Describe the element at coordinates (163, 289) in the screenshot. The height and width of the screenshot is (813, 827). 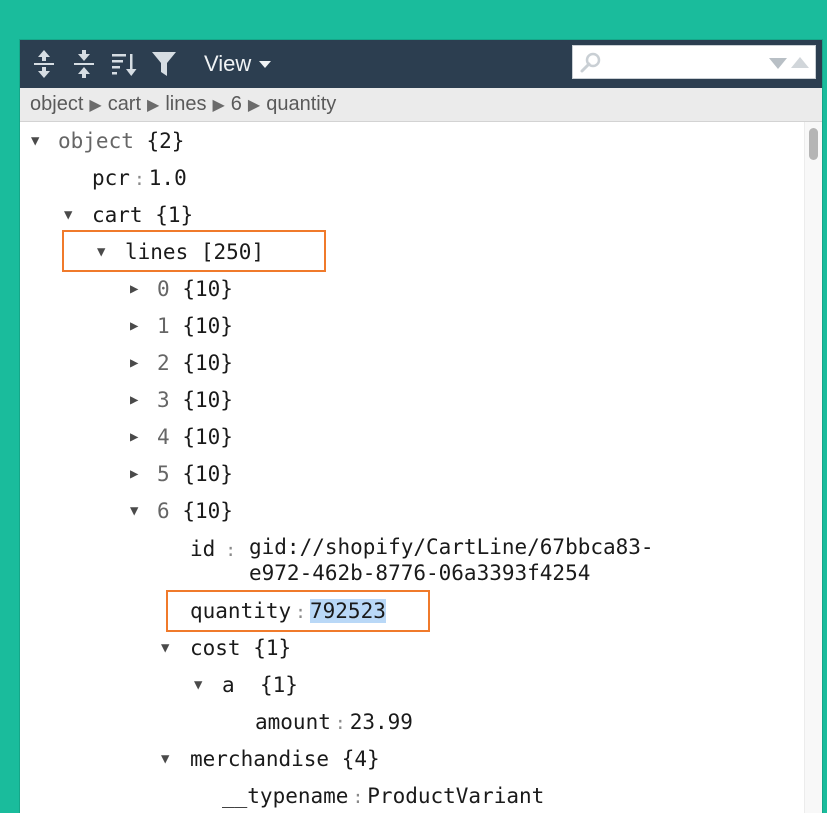
I see `tree-index: 0` at that location.